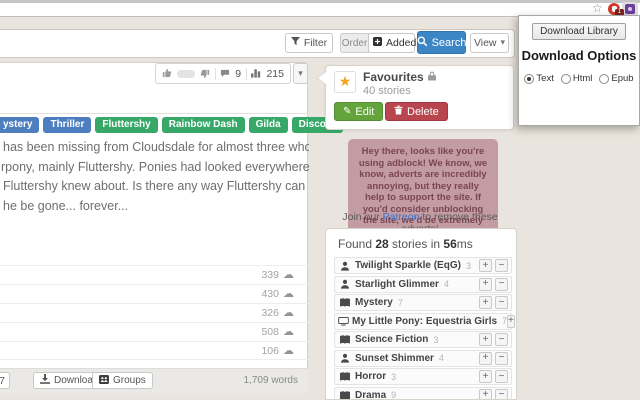 The image size is (640, 400). Describe the element at coordinates (238, 74) in the screenshot. I see `comment-count: 9` at that location.